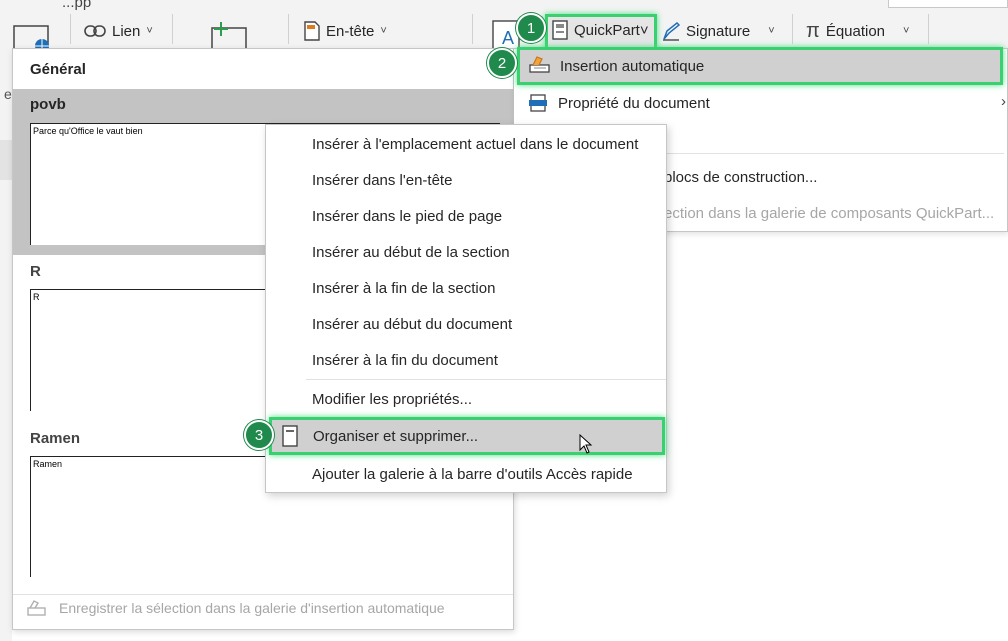 This screenshot has width=1008, height=641. I want to click on gallery-header: Général, so click(58, 69).